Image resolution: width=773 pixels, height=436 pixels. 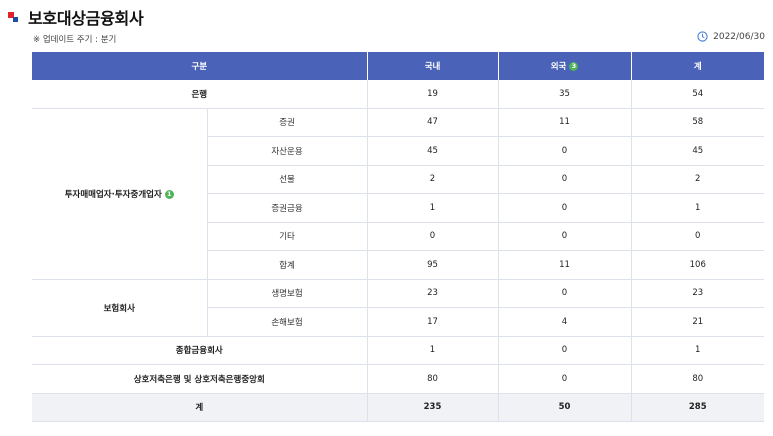 What do you see at coordinates (565, 94) in the screenshot?
I see `foreign-value: 35` at bounding box center [565, 94].